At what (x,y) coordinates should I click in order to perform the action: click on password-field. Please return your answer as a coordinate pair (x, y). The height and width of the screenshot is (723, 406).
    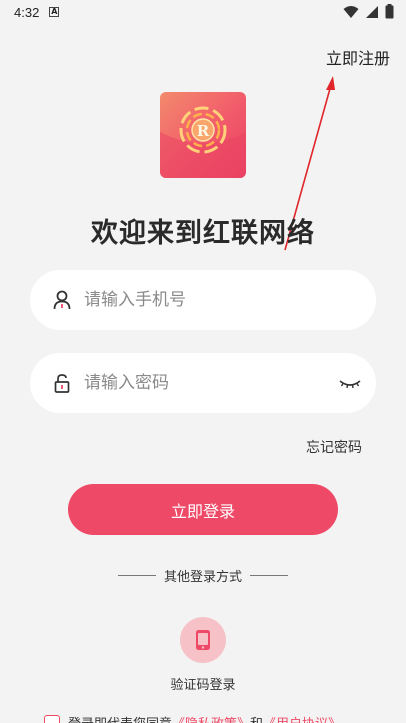
    Looking at the image, I should click on (203, 383).